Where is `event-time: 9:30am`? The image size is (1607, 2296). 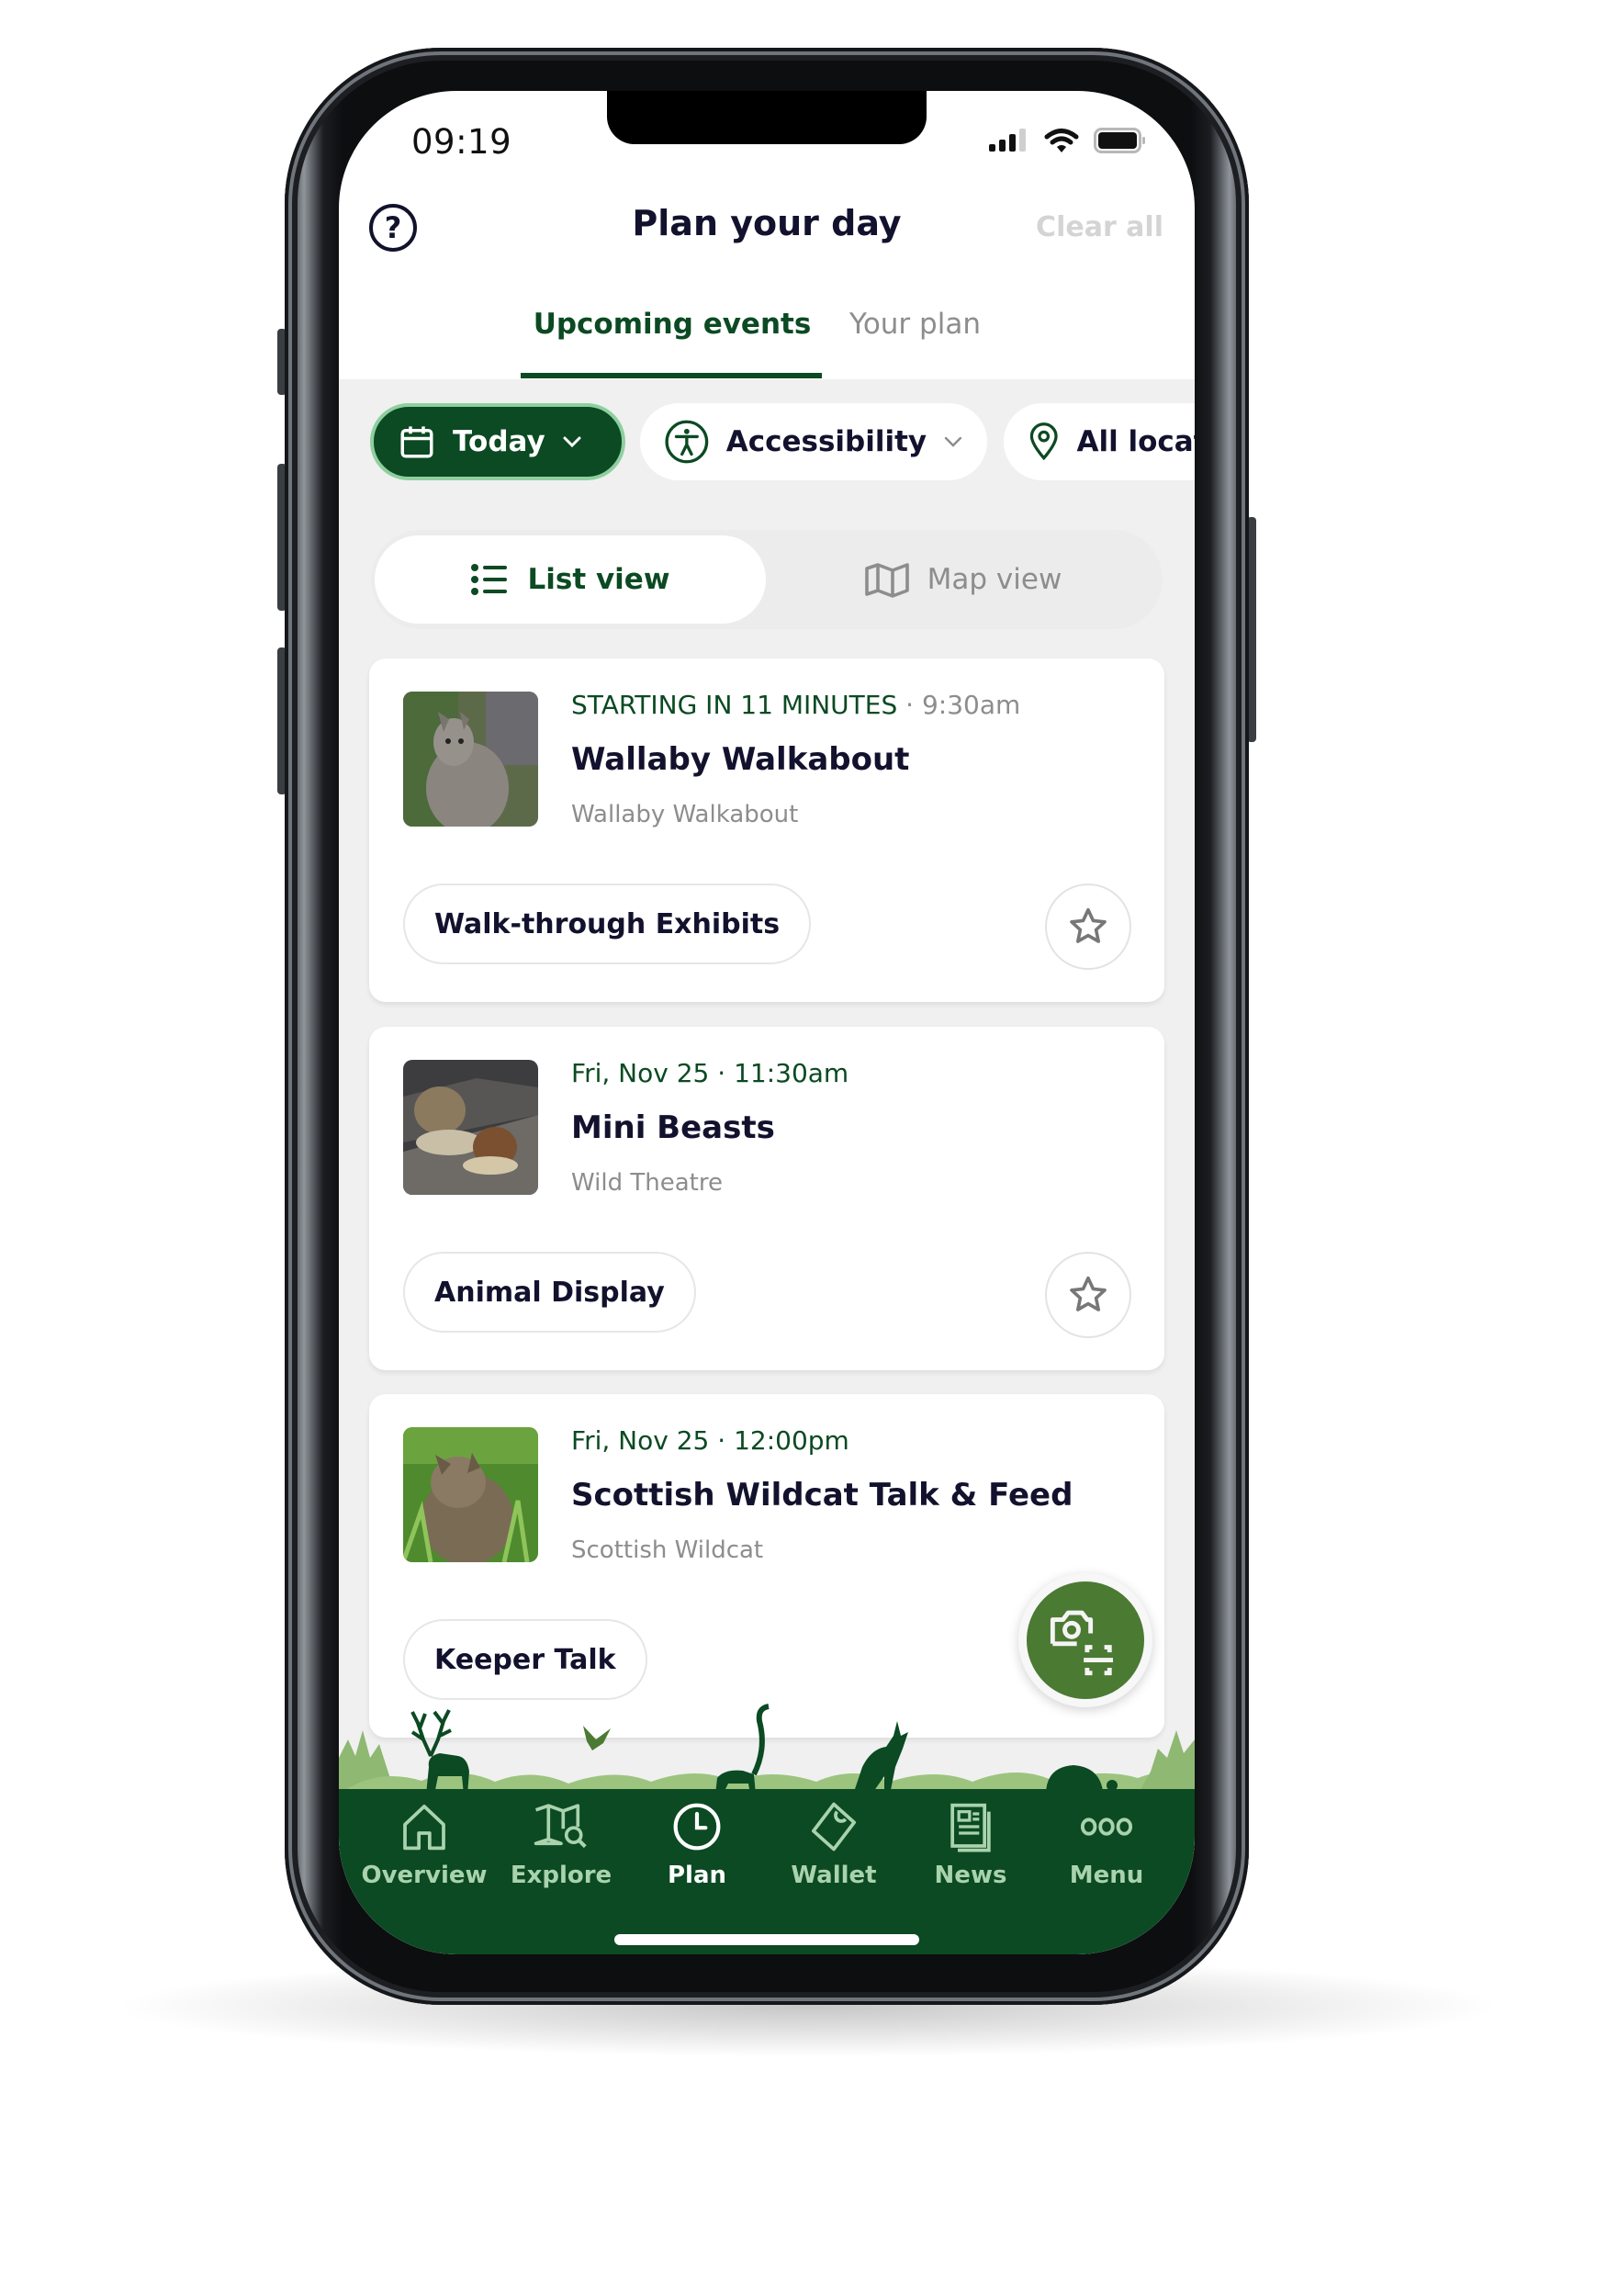
event-time: 9:30am is located at coordinates (971, 705).